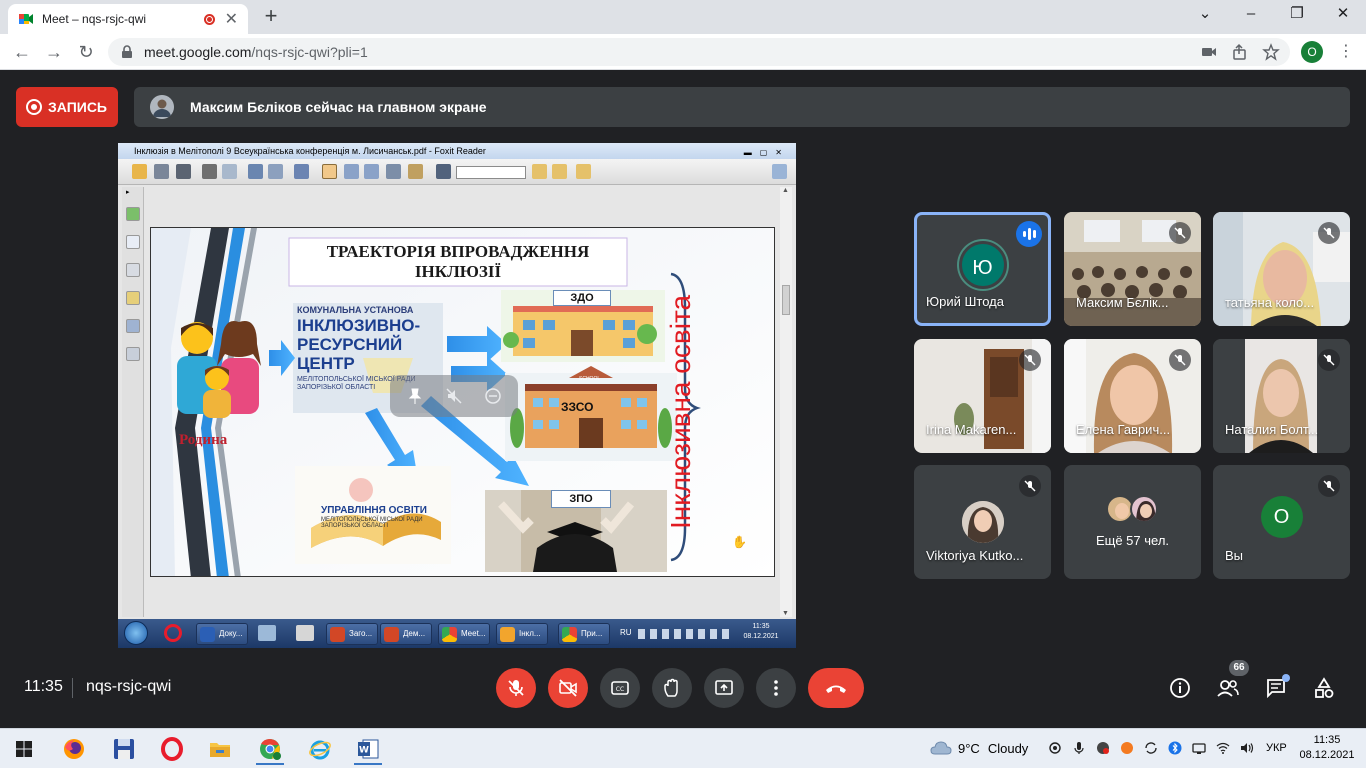 The width and height of the screenshot is (1366, 768). I want to click on open-file-icon, so click(139, 171).